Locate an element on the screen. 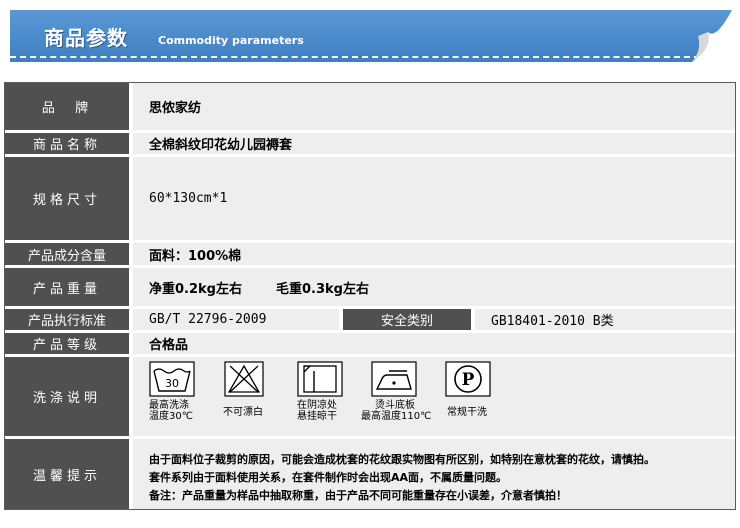 The width and height of the screenshot is (740, 528). row-material: 产品成分含量 面料：100%棉 is located at coordinates (370, 254).